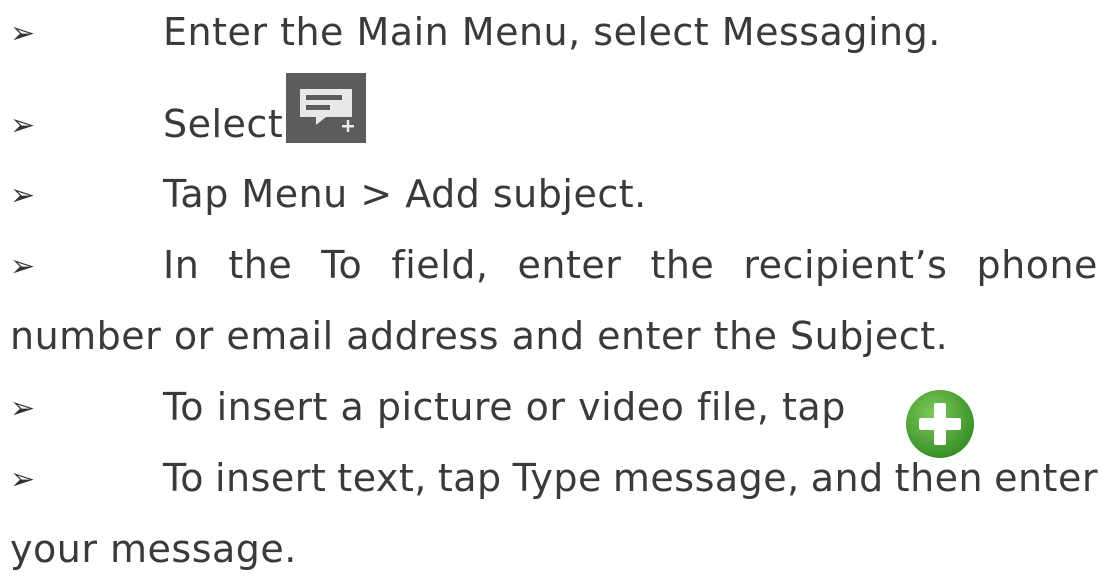 The image size is (1110, 577). Describe the element at coordinates (405, 194) in the screenshot. I see `step-3-text: Tap Menu > Add subject.` at that location.